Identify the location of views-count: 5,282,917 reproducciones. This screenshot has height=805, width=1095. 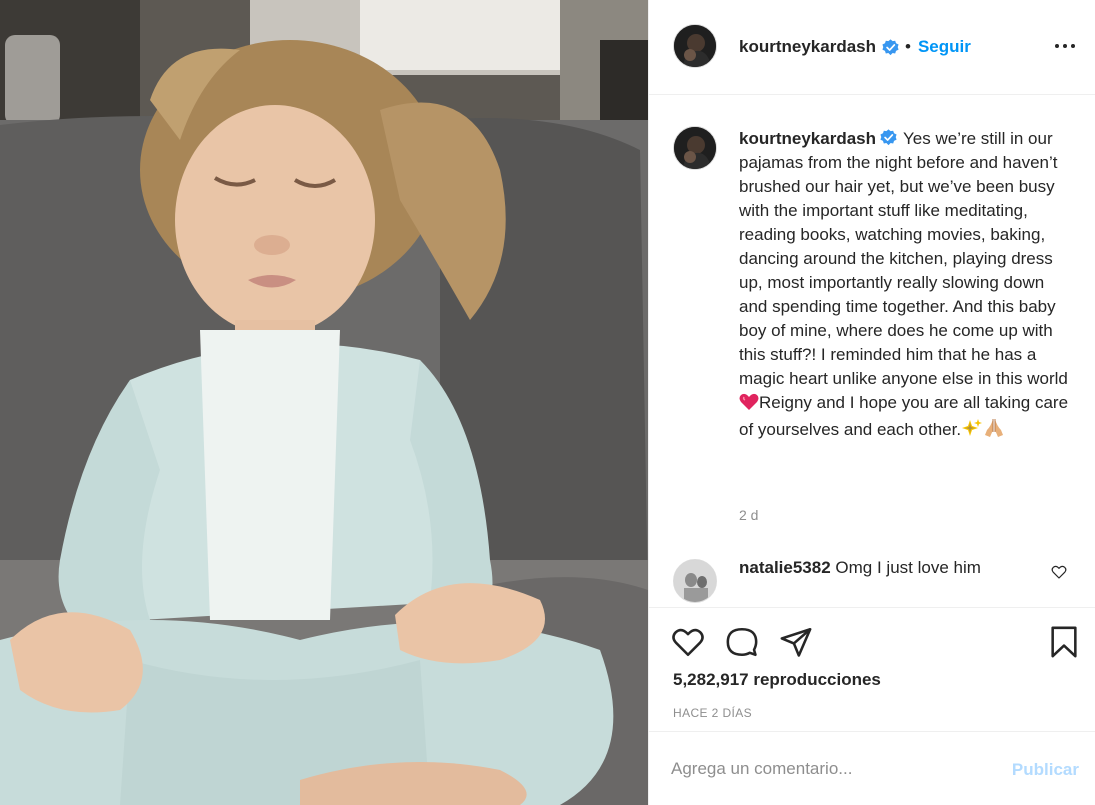
(777, 680).